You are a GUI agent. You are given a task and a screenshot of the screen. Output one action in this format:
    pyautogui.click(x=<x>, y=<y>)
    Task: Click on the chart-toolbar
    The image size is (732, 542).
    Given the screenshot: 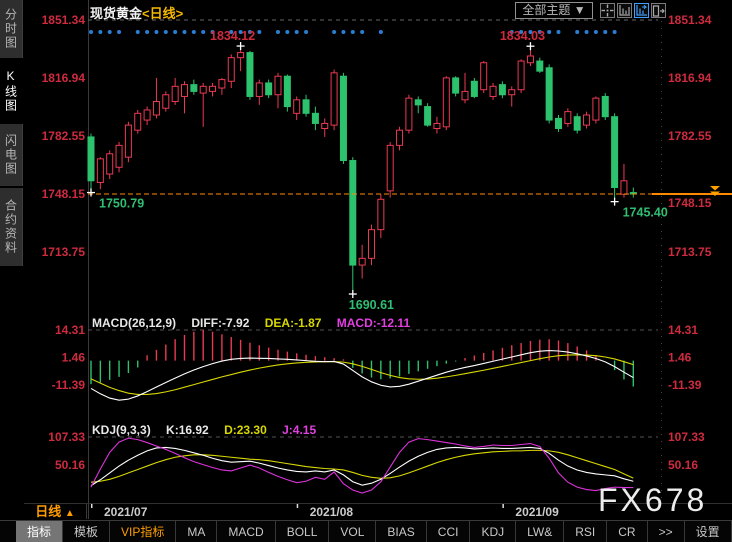 What is the action you would take?
    pyautogui.click(x=633, y=10)
    